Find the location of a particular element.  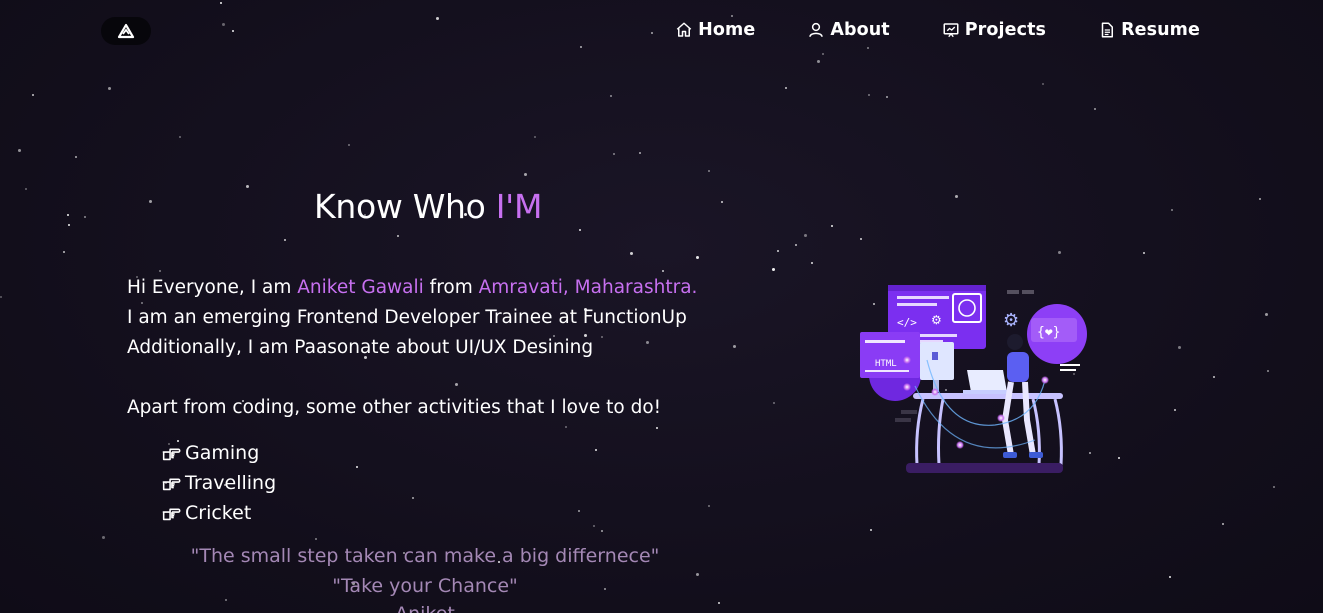

nav-projects: Projects is located at coordinates (994, 30).